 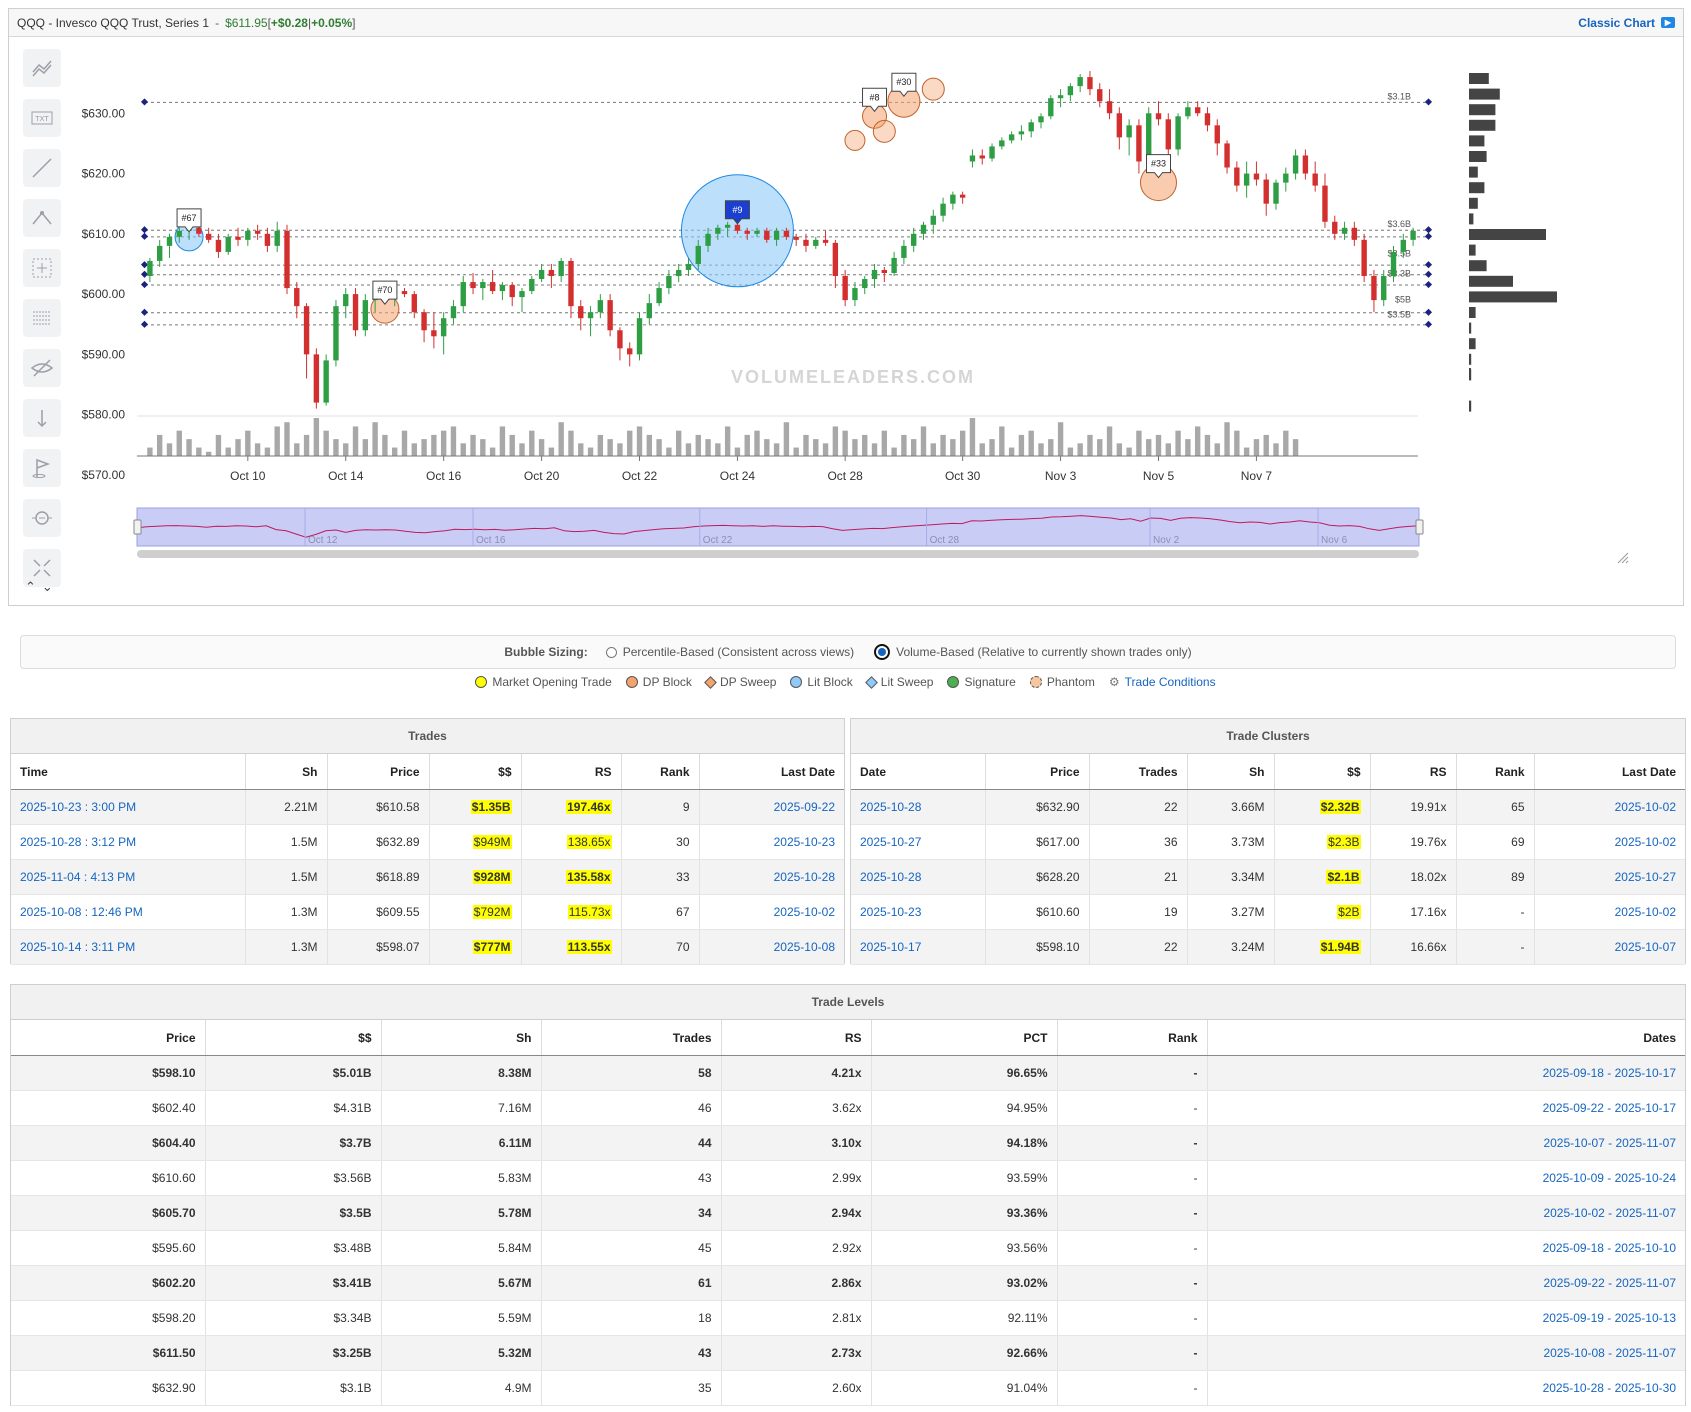 What do you see at coordinates (128, 772) in the screenshot?
I see `trades-col-header: Time` at bounding box center [128, 772].